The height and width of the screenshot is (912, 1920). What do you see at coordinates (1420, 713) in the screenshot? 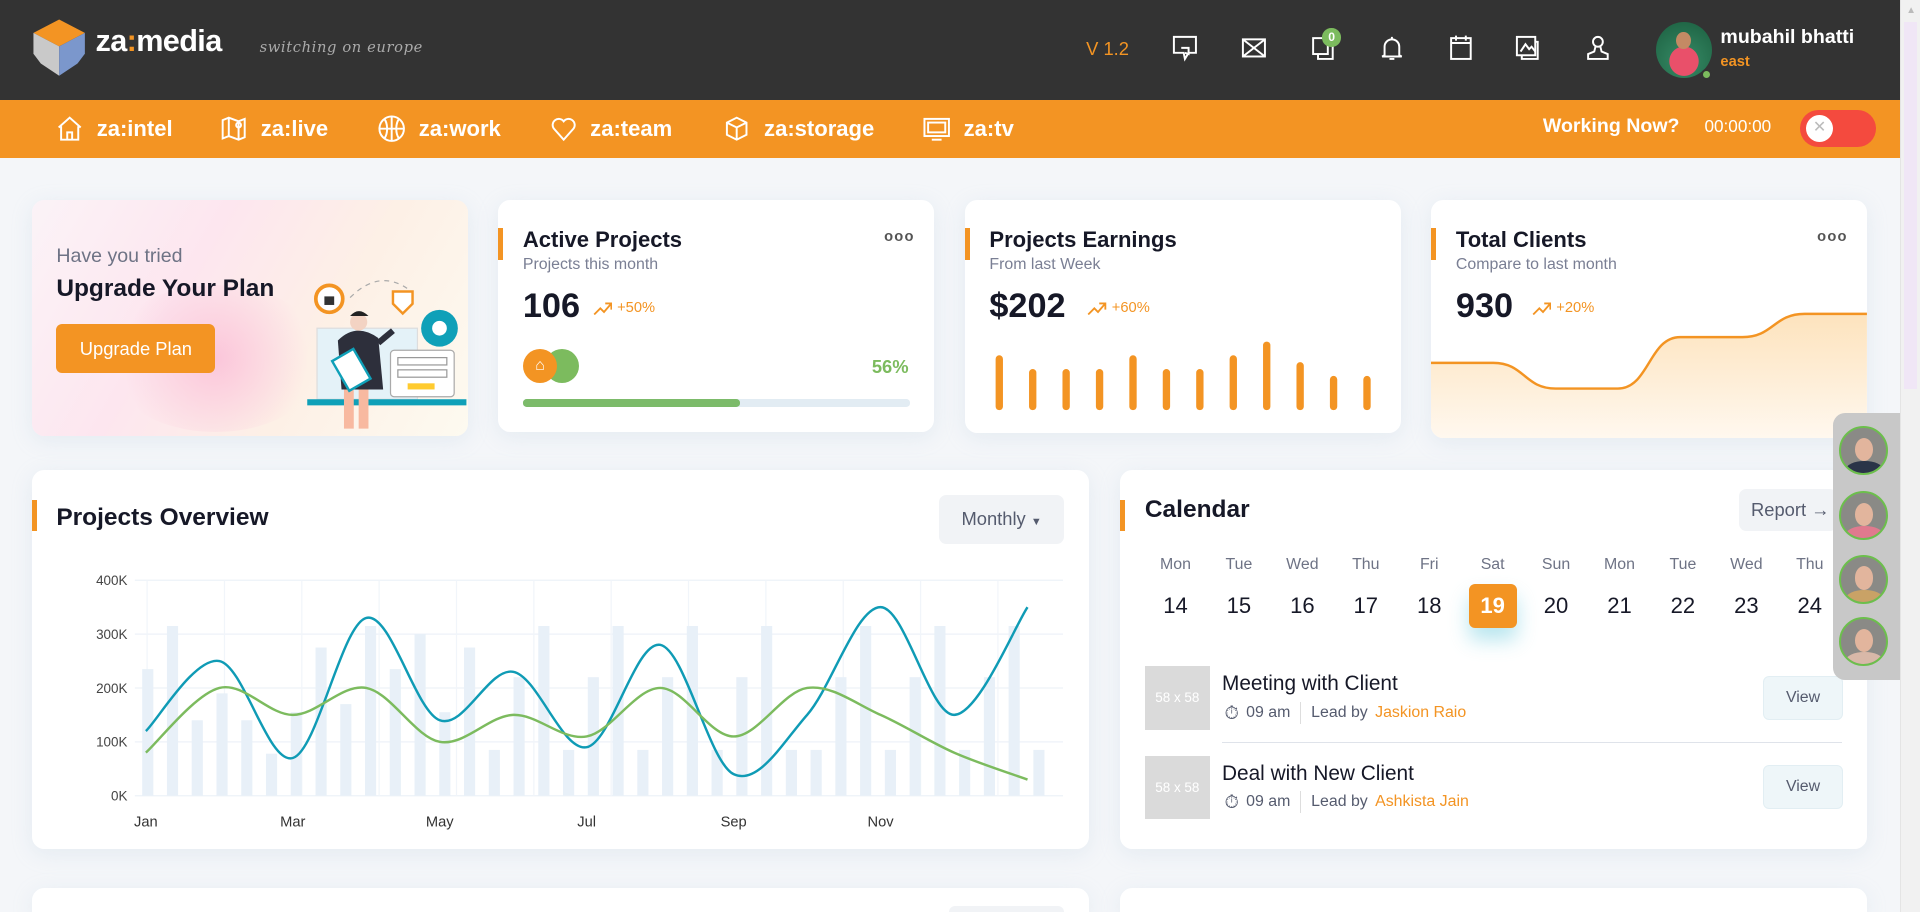
I see `event-lead: Jaskion Raio` at bounding box center [1420, 713].